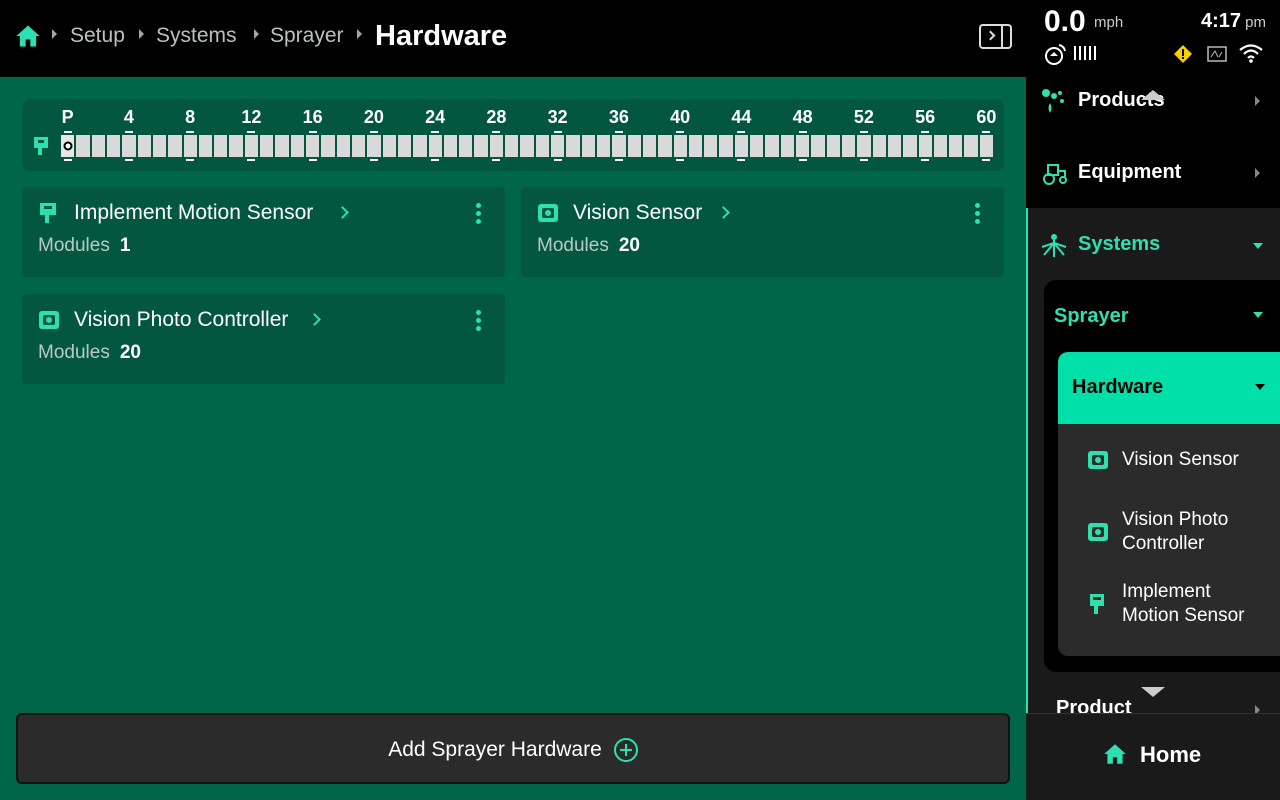 The height and width of the screenshot is (800, 1280). What do you see at coordinates (1098, 460) in the screenshot?
I see `vision-sensor-icon` at bounding box center [1098, 460].